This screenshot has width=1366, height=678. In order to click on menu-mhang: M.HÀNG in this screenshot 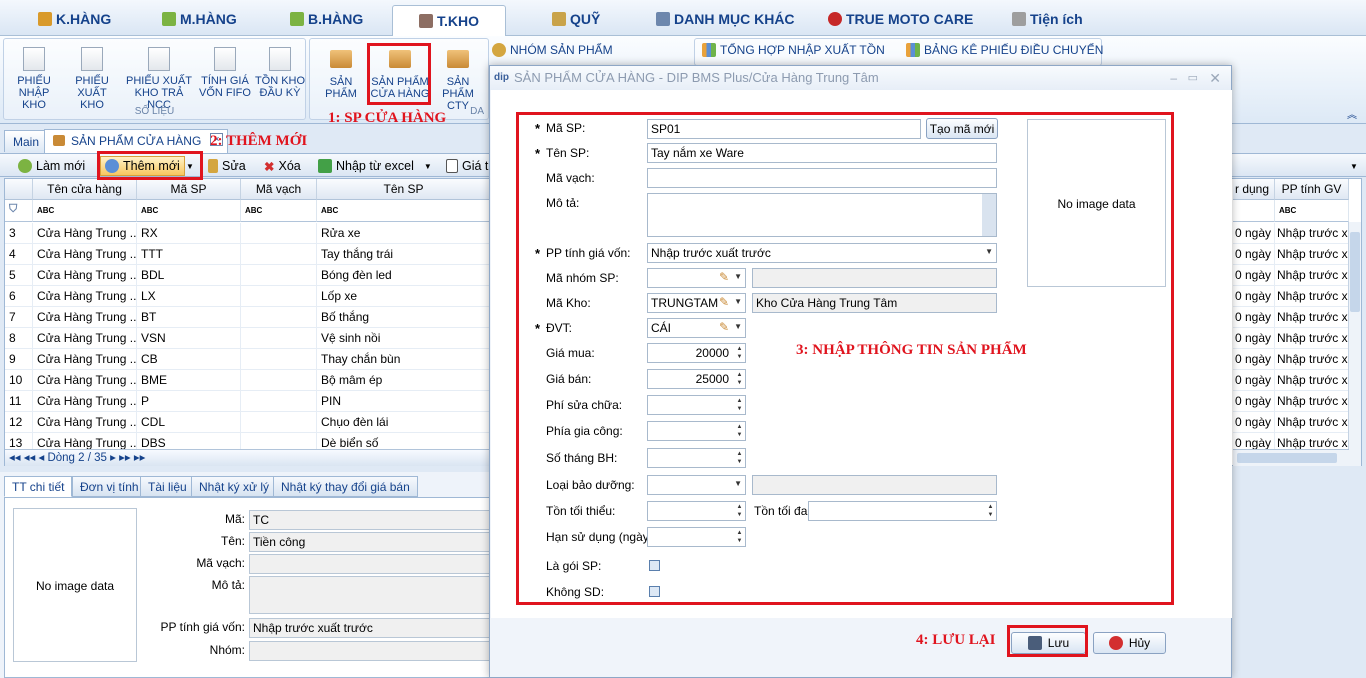, I will do `click(199, 19)`.